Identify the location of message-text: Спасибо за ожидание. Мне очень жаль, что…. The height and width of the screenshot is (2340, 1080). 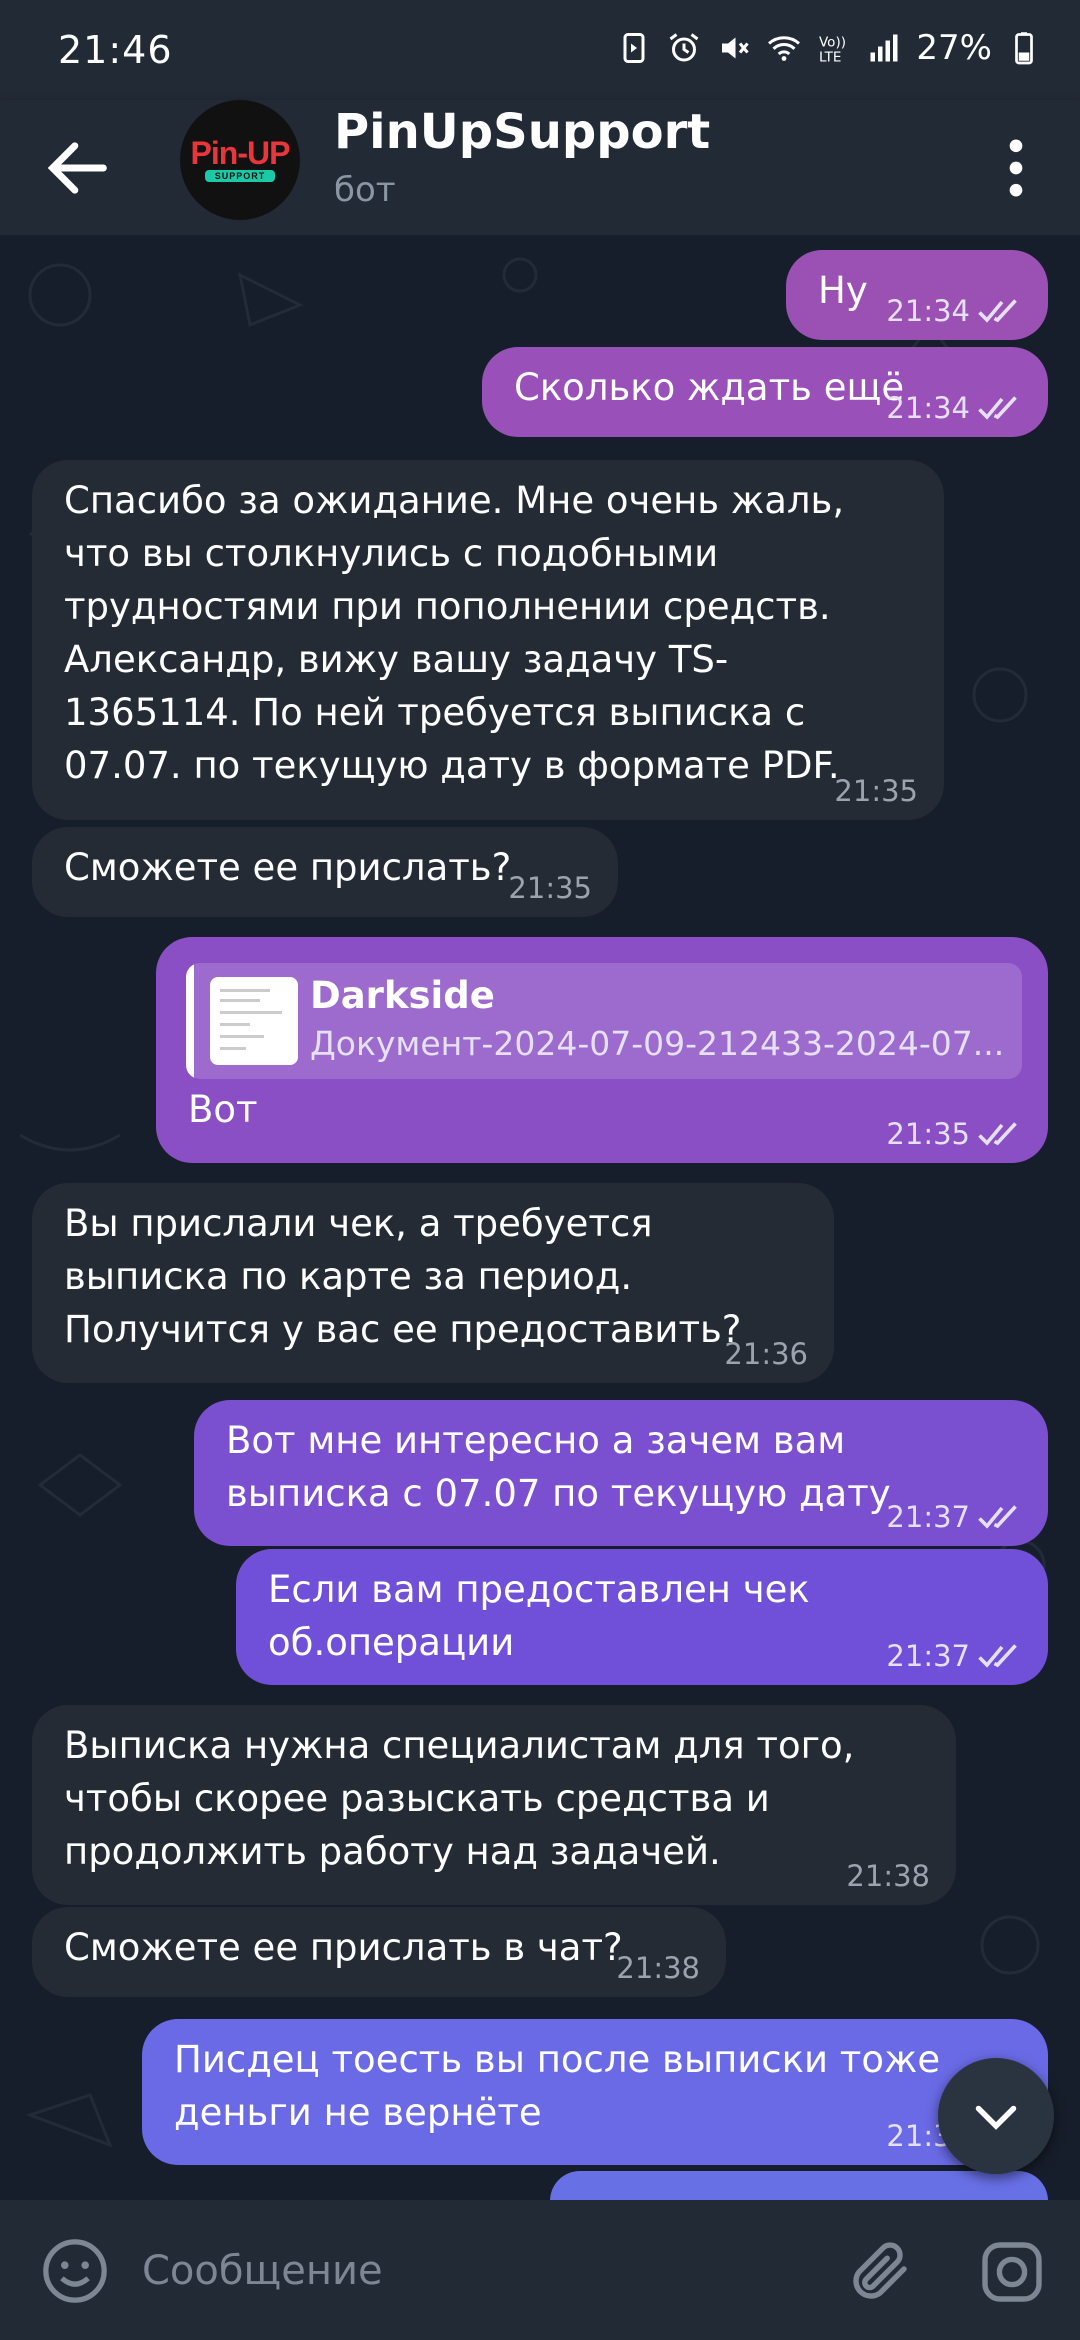
(454, 633).